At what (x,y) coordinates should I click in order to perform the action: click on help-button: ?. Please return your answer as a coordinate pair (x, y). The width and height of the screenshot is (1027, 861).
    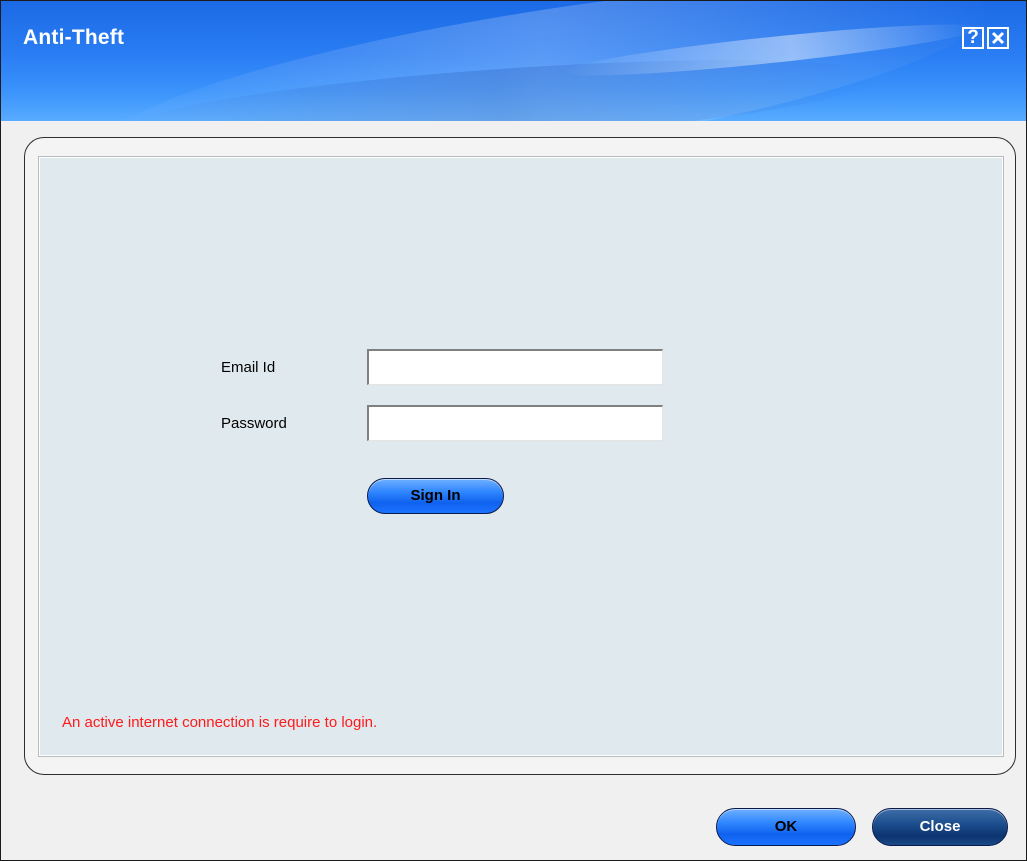
    Looking at the image, I should click on (973, 38).